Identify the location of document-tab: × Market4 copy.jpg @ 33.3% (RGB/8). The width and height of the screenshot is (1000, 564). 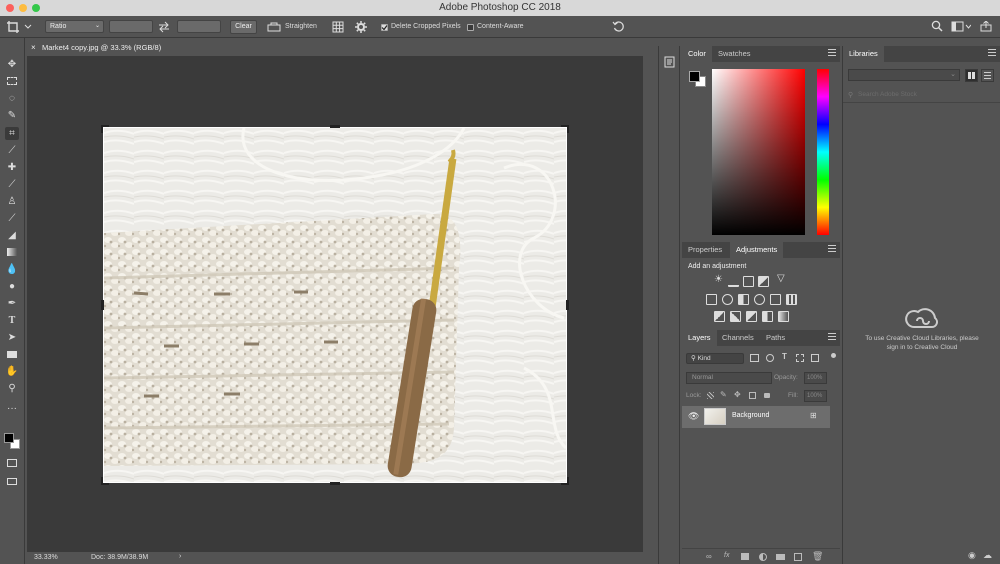
(102, 48).